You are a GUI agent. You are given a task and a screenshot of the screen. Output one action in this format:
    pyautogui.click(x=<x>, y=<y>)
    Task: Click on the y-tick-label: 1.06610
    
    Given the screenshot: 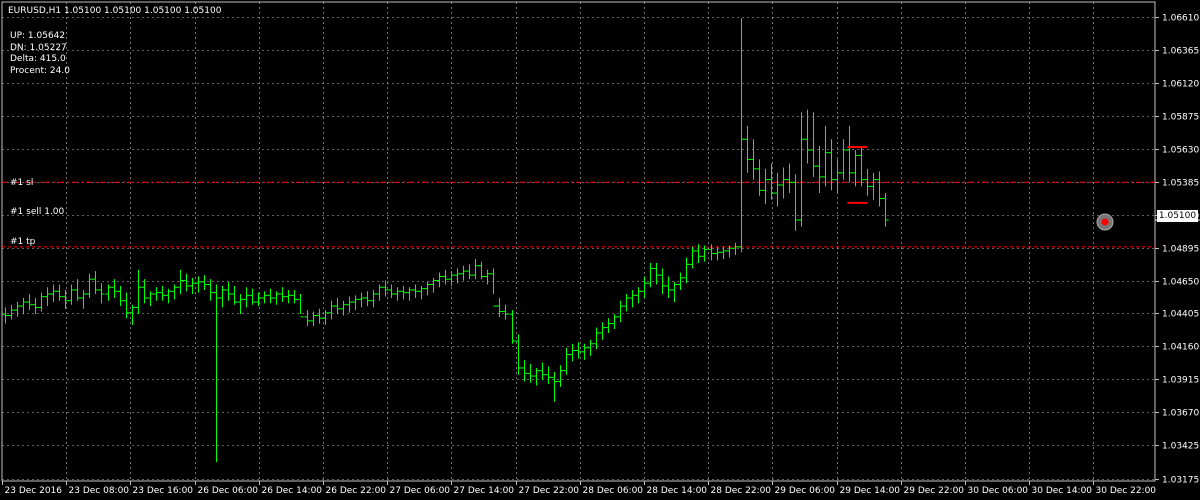 What is the action you would take?
    pyautogui.click(x=1180, y=19)
    